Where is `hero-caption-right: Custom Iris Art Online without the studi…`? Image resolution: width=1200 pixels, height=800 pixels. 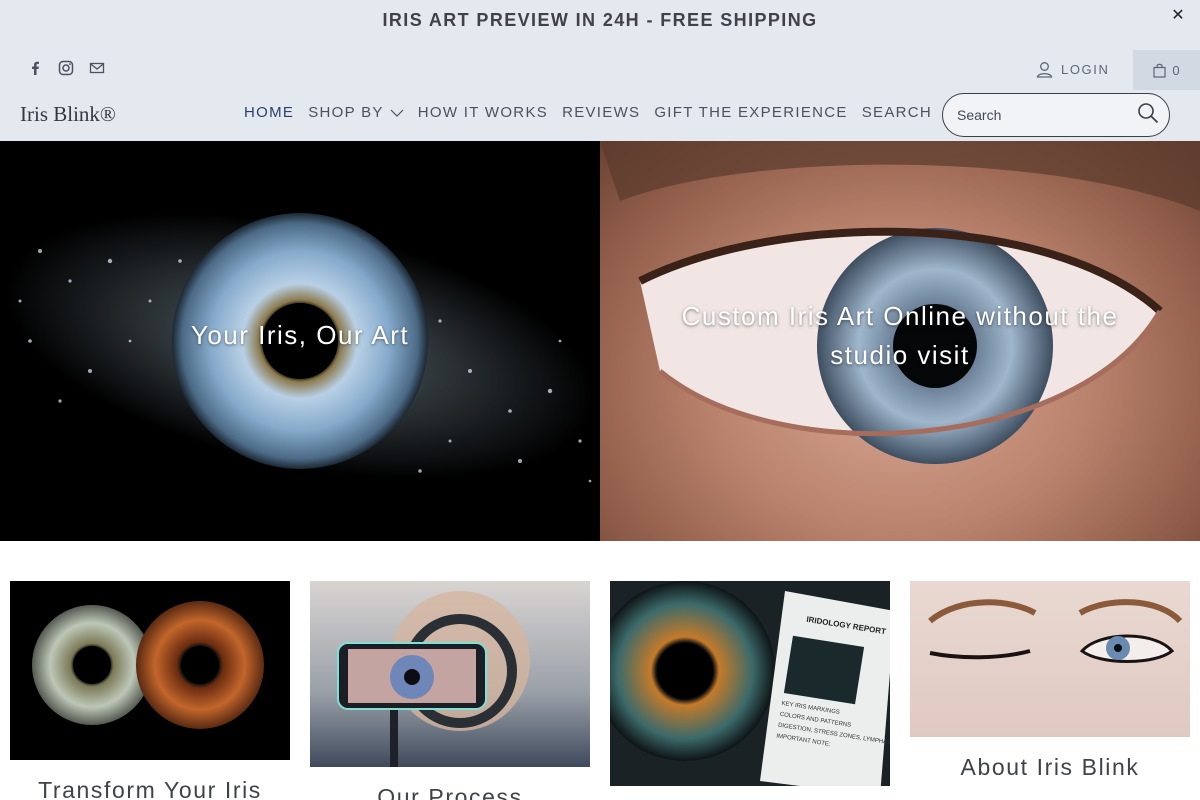 hero-caption-right: Custom Iris Art Online without the studi… is located at coordinates (900, 335).